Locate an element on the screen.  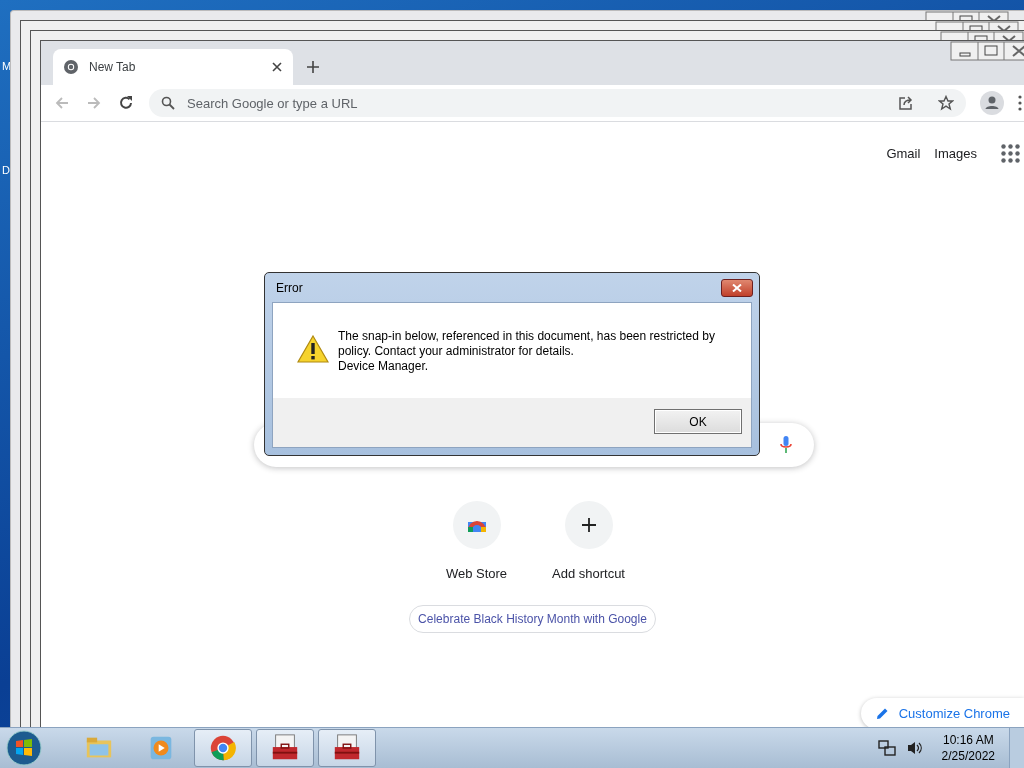
error-message: The snap-in below, referenced in this document, has been restricted by policy. Contact your administrator for details. is located at coordinates (527, 344).